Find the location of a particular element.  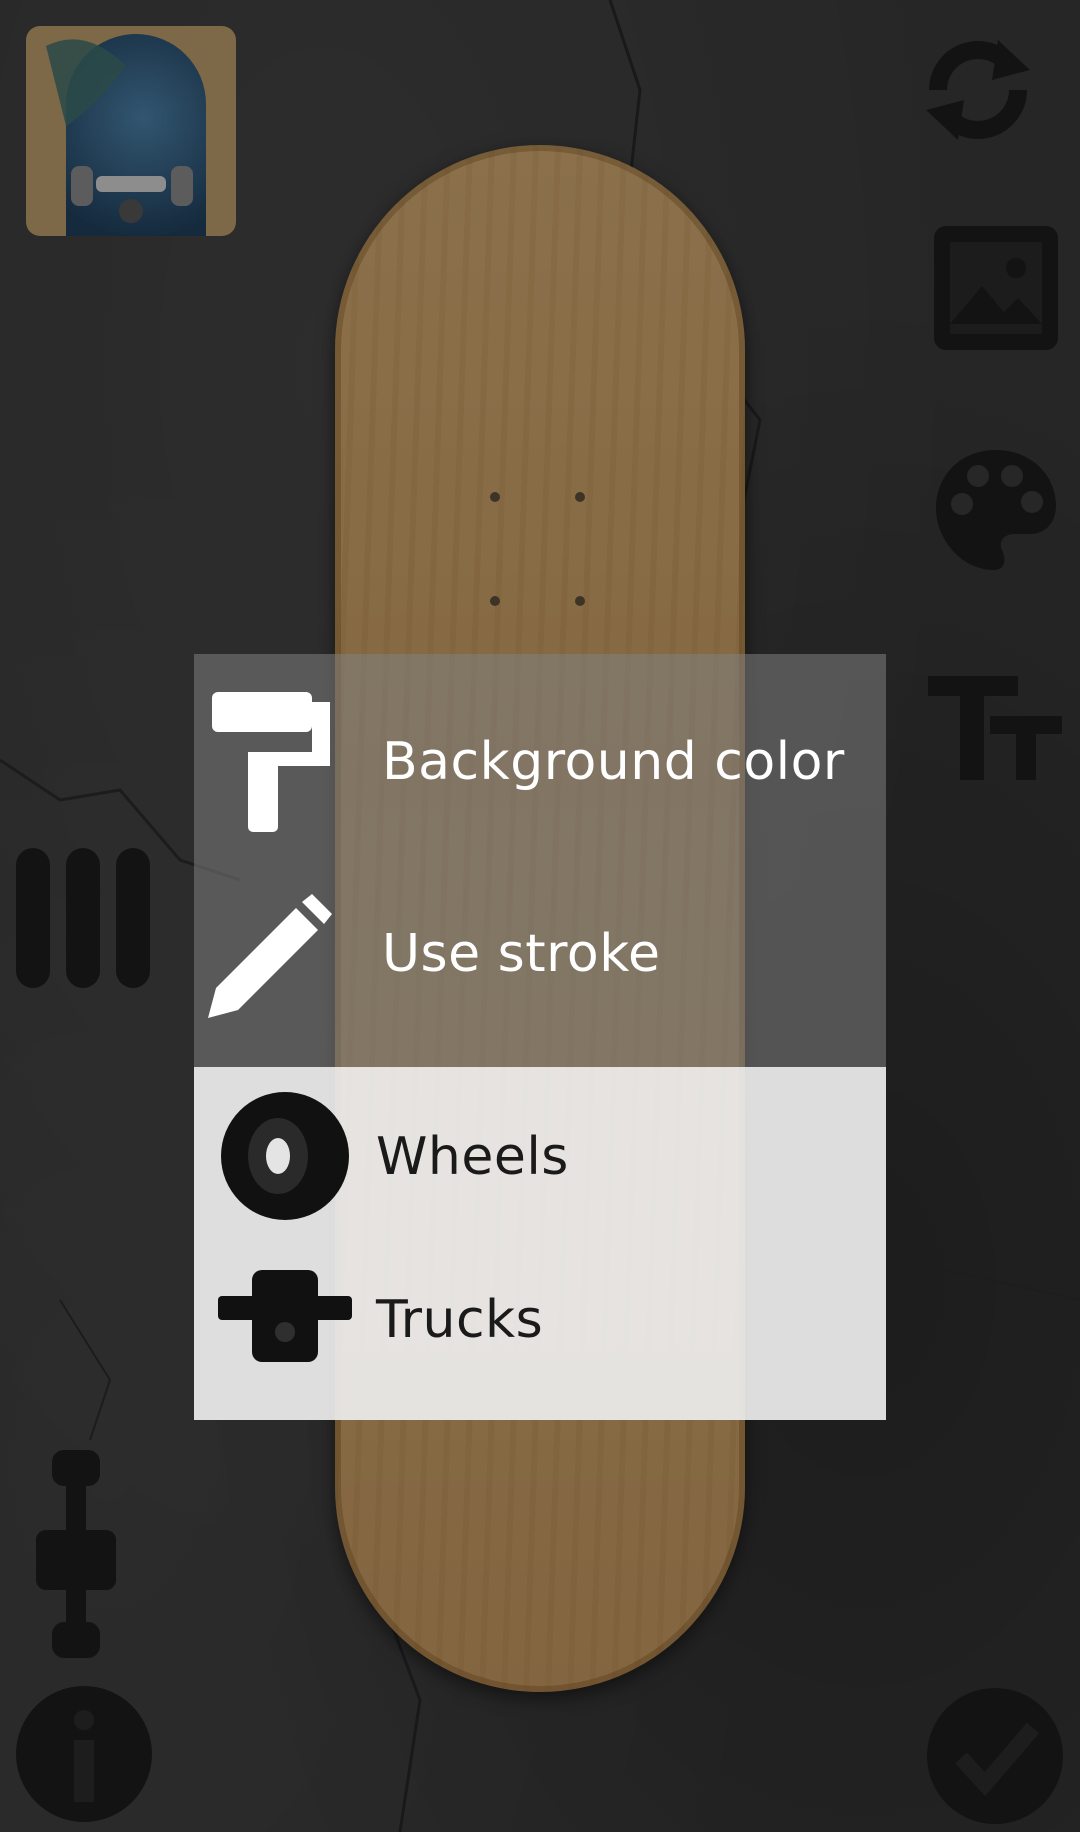

wheel-icon is located at coordinates (285, 1156).